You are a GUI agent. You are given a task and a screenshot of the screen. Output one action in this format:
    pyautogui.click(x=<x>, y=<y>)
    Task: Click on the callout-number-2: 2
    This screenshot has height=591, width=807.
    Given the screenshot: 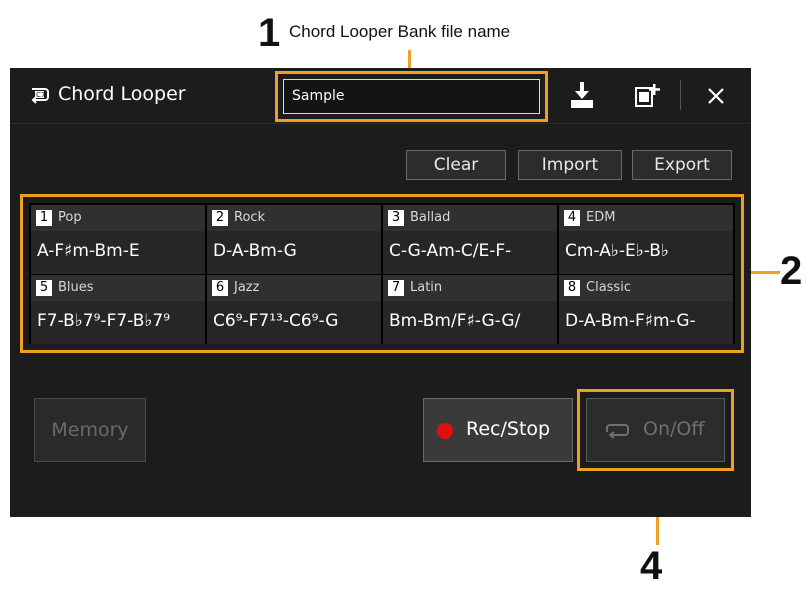 What is the action you would take?
    pyautogui.click(x=791, y=271)
    